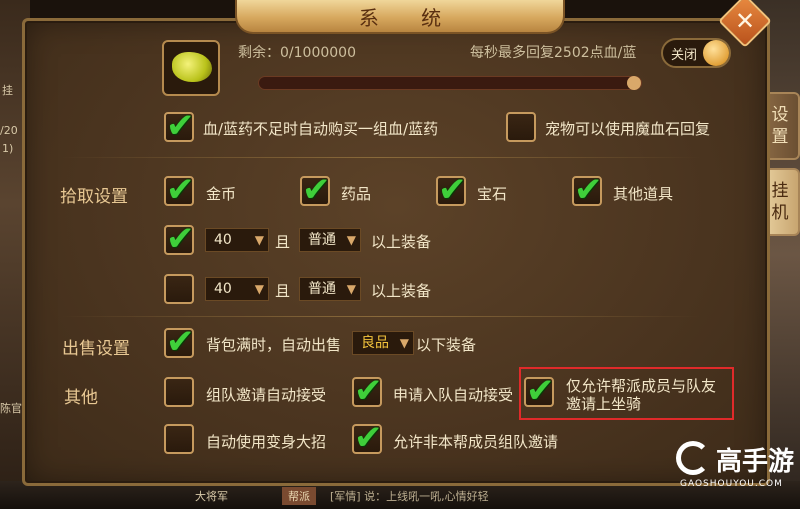 The image size is (800, 509). Describe the element at coordinates (179, 342) in the screenshot. I see `auto-sell-checkbox` at that location.